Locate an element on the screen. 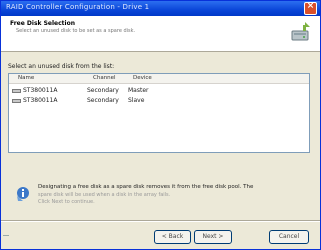 This screenshot has height=250, width=321. footer-mark is located at coordinates (6, 237).